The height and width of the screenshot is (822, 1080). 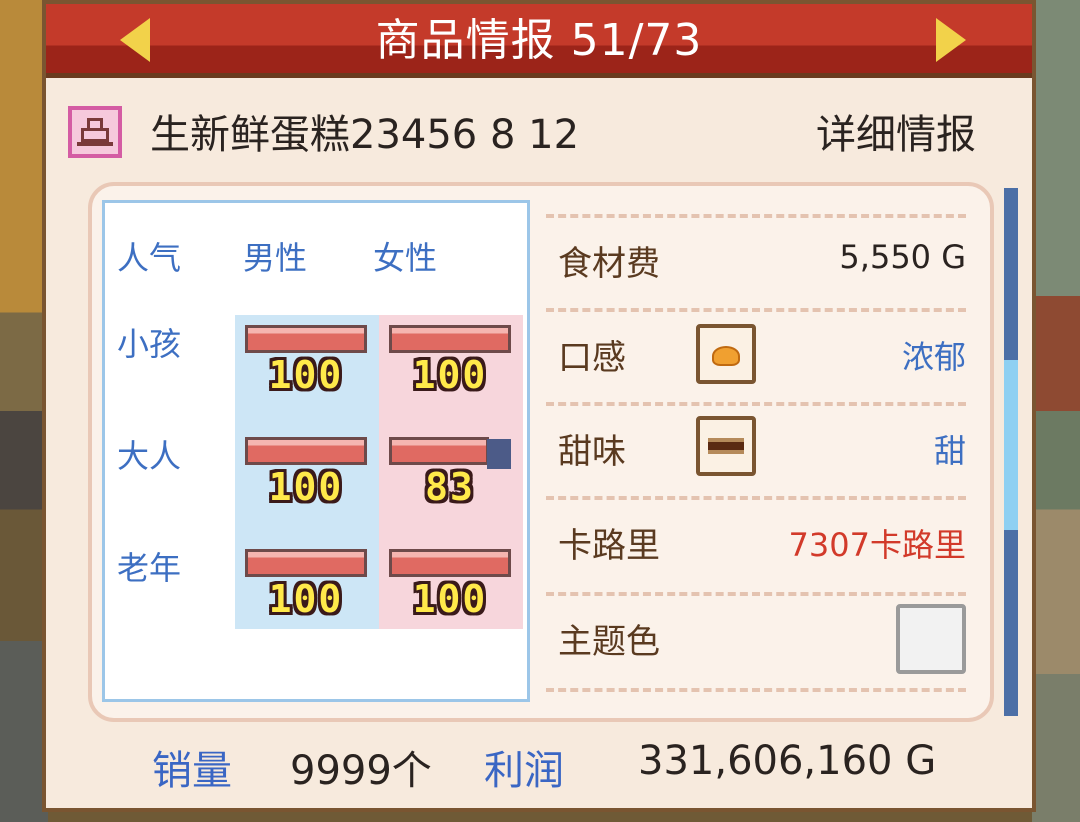 What do you see at coordinates (756, 690) in the screenshot?
I see `divider` at bounding box center [756, 690].